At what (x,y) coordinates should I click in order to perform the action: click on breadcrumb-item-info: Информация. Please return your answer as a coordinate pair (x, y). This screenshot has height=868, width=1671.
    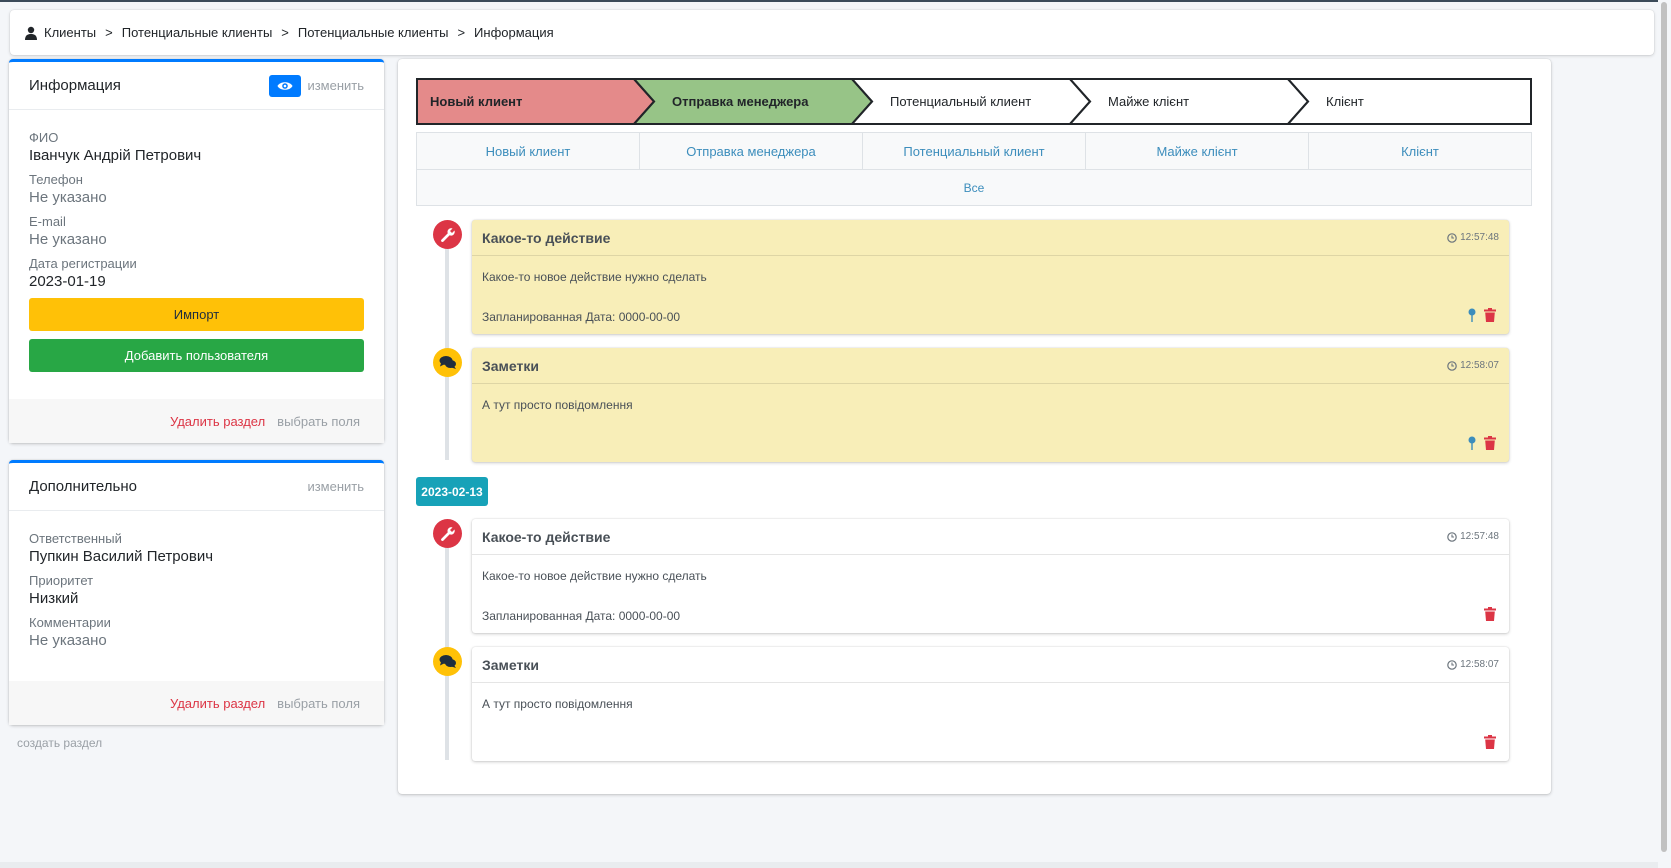
    Looking at the image, I should click on (514, 32).